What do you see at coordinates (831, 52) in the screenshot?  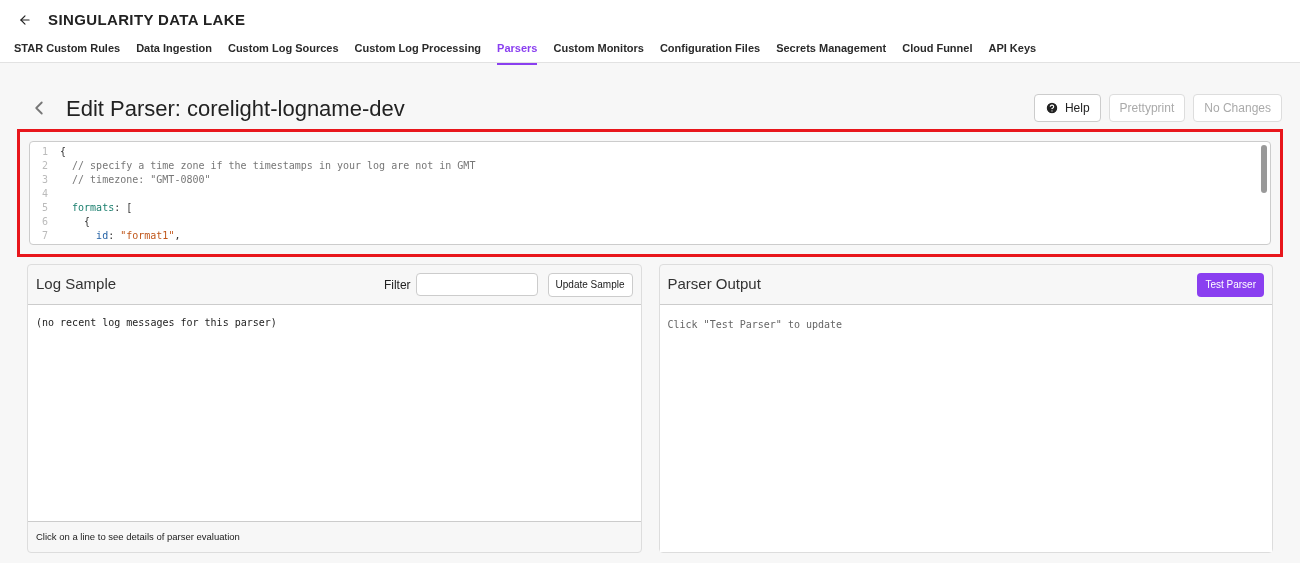 I see `nav-tab: Secrets Management` at bounding box center [831, 52].